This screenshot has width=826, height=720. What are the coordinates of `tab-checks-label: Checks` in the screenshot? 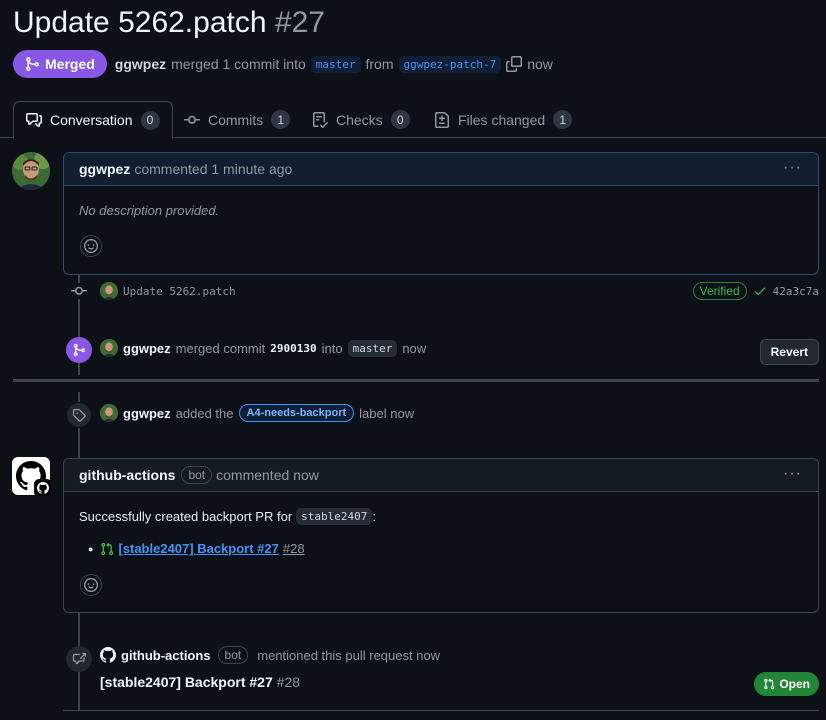 It's located at (359, 119).